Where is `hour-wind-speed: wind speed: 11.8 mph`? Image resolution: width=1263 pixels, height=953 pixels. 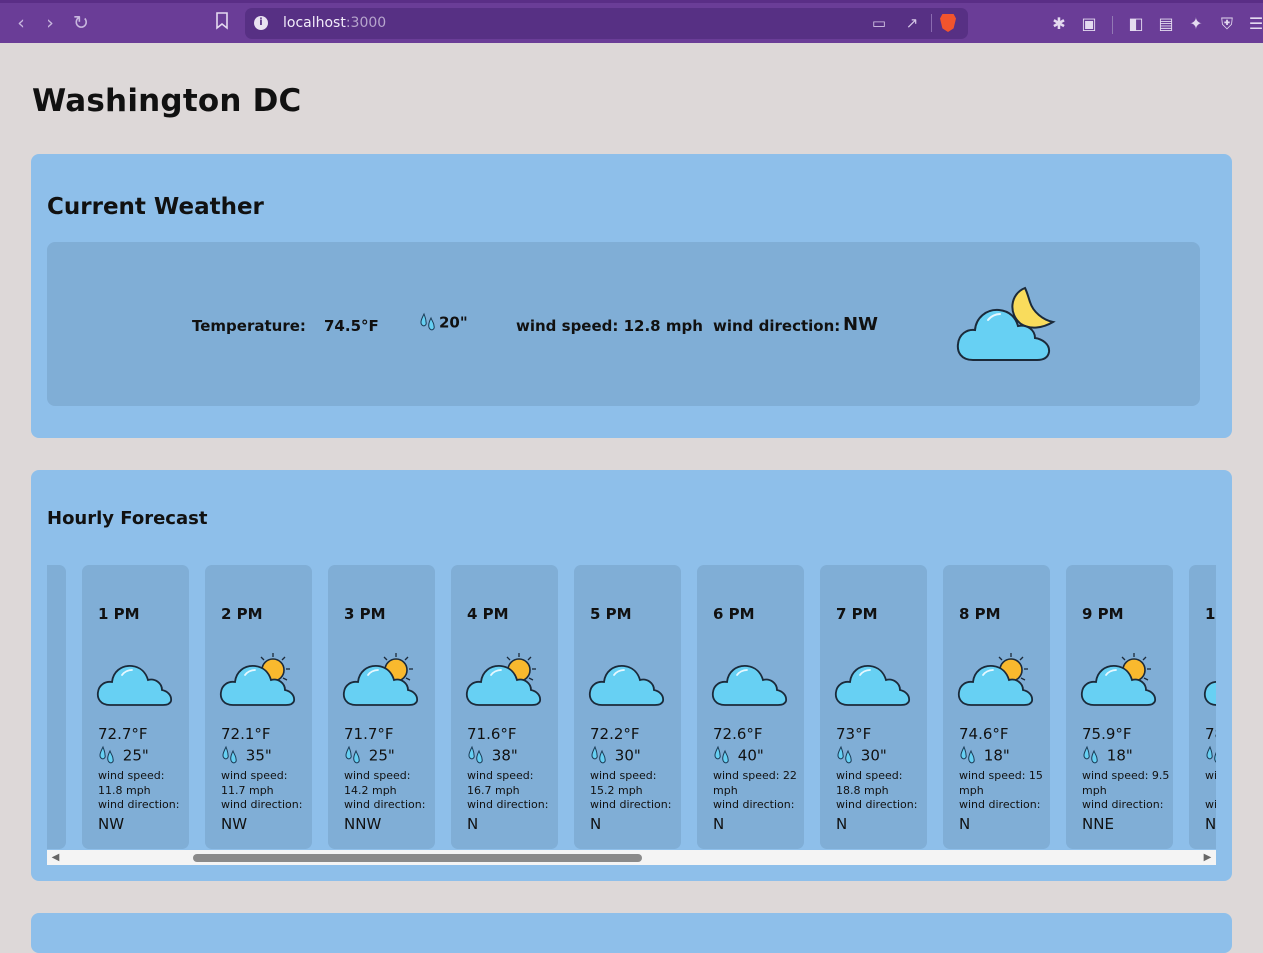 hour-wind-speed: wind speed: 11.8 mph is located at coordinates (131, 783).